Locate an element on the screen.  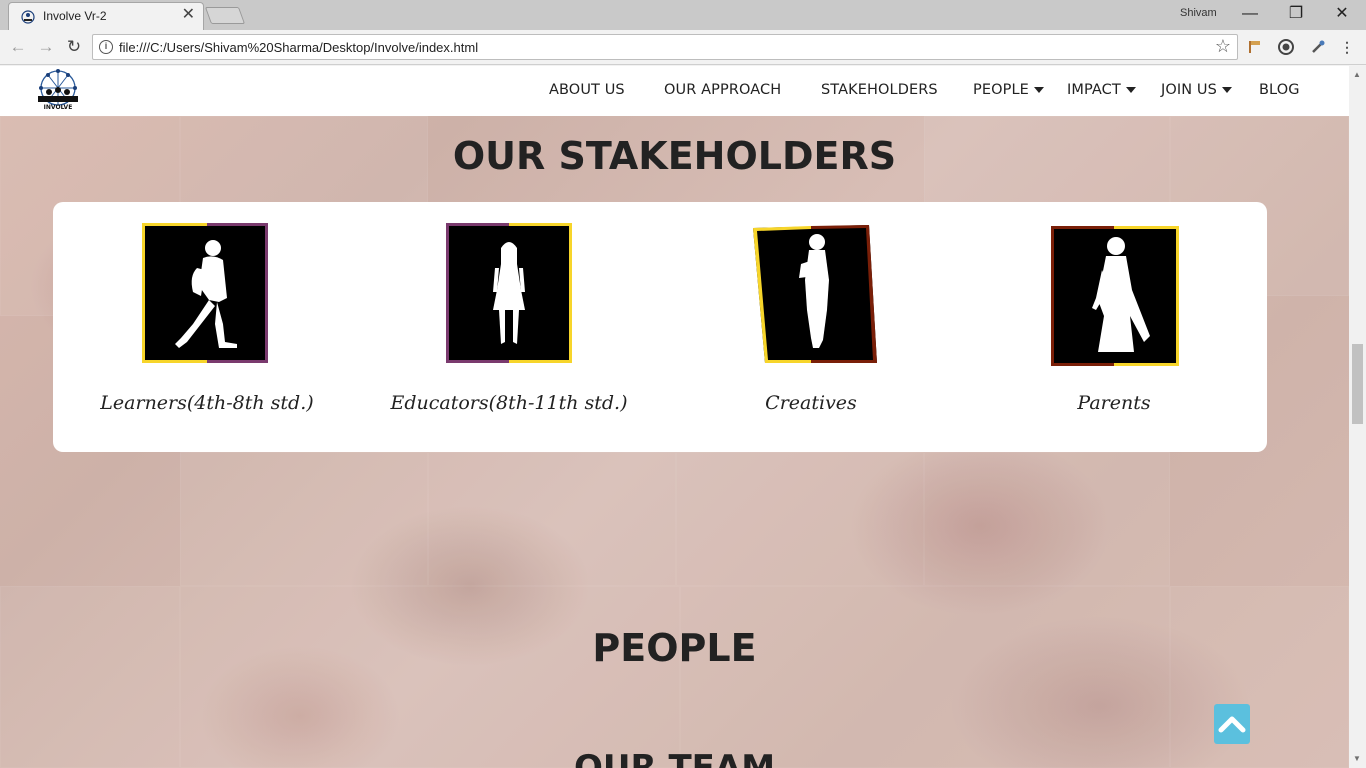
browser-tab: Involve Vr-2 ✕ is located at coordinates (106, 16).